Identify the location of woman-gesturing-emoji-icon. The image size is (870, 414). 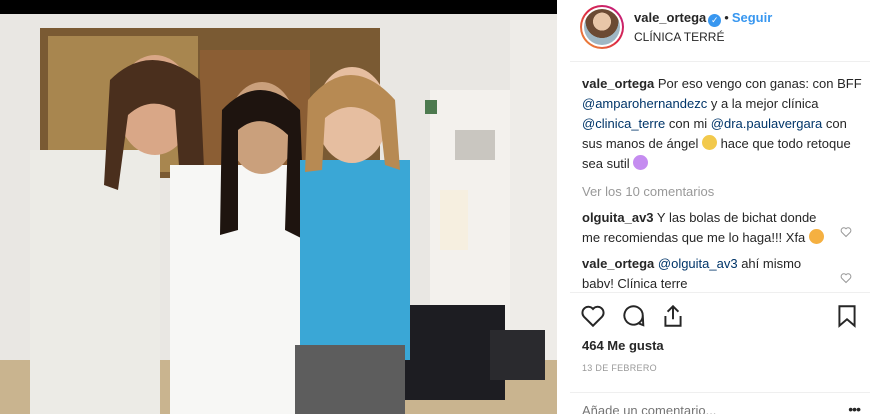
(641, 162).